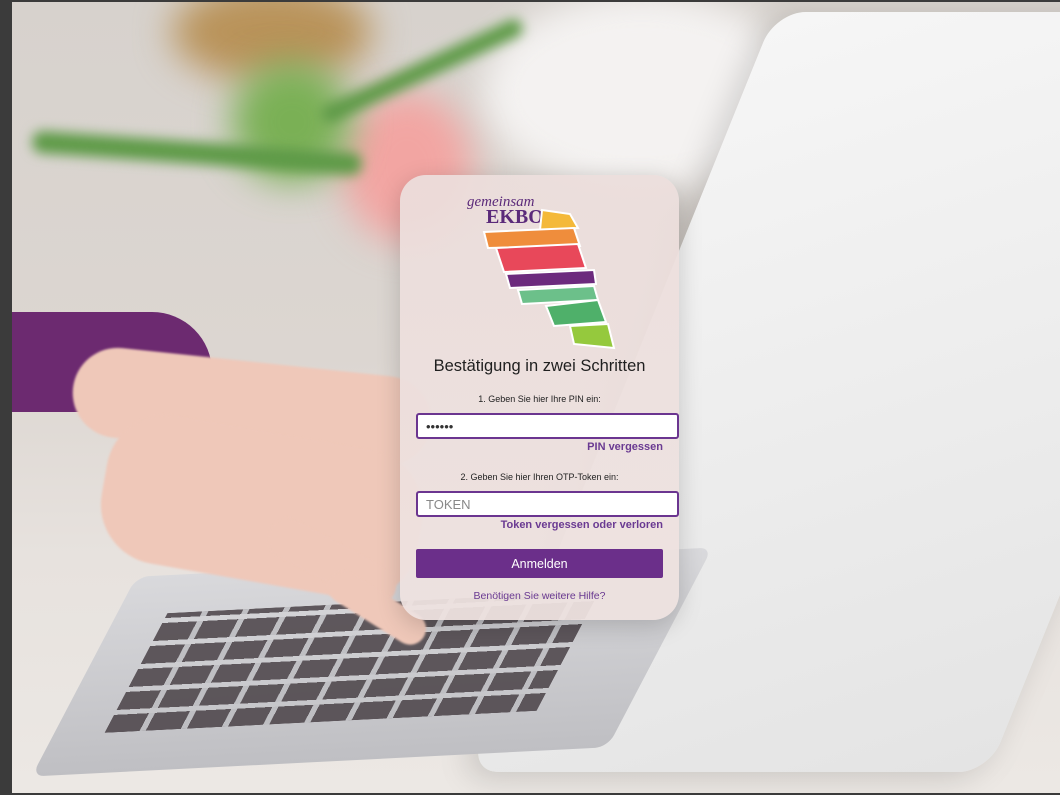 This screenshot has height=795, width=1060. I want to click on pin-label: 1. Geben Sie hier Ihre PIN ein:, so click(539, 399).